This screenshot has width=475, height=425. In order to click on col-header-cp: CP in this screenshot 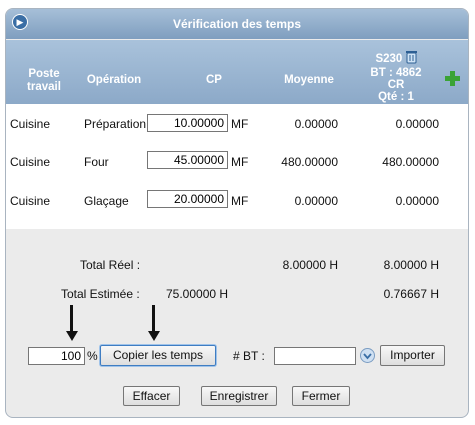, I will do `click(214, 80)`.